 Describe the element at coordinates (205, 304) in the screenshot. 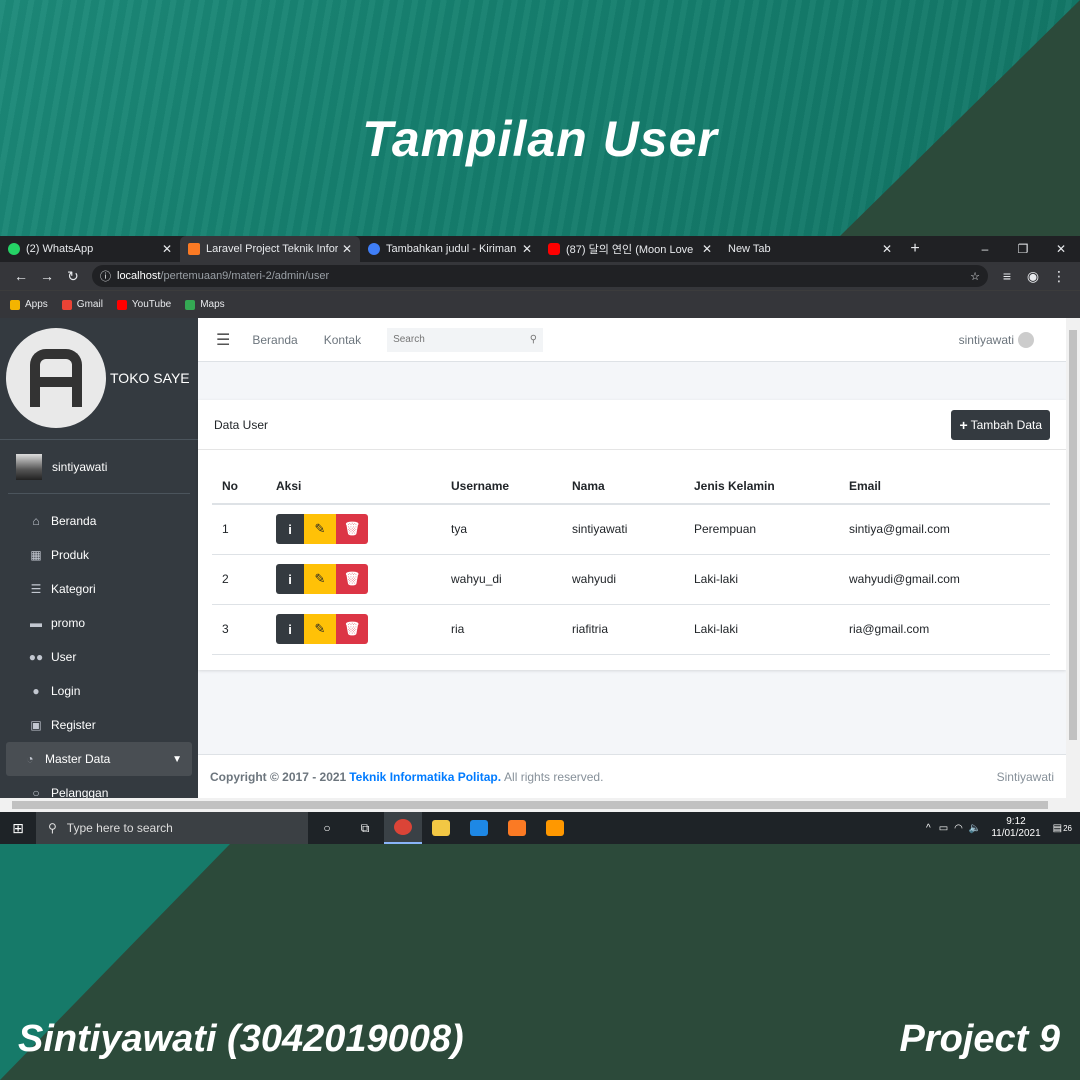

I see `bookmark-maps: Maps` at that location.